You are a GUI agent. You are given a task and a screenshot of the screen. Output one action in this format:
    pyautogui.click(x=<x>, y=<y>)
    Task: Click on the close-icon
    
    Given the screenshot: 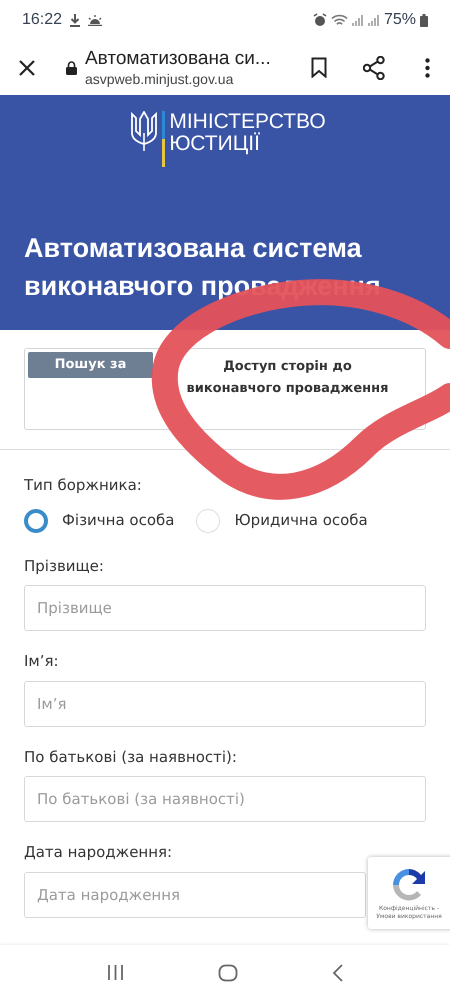 What is the action you would take?
    pyautogui.click(x=27, y=67)
    